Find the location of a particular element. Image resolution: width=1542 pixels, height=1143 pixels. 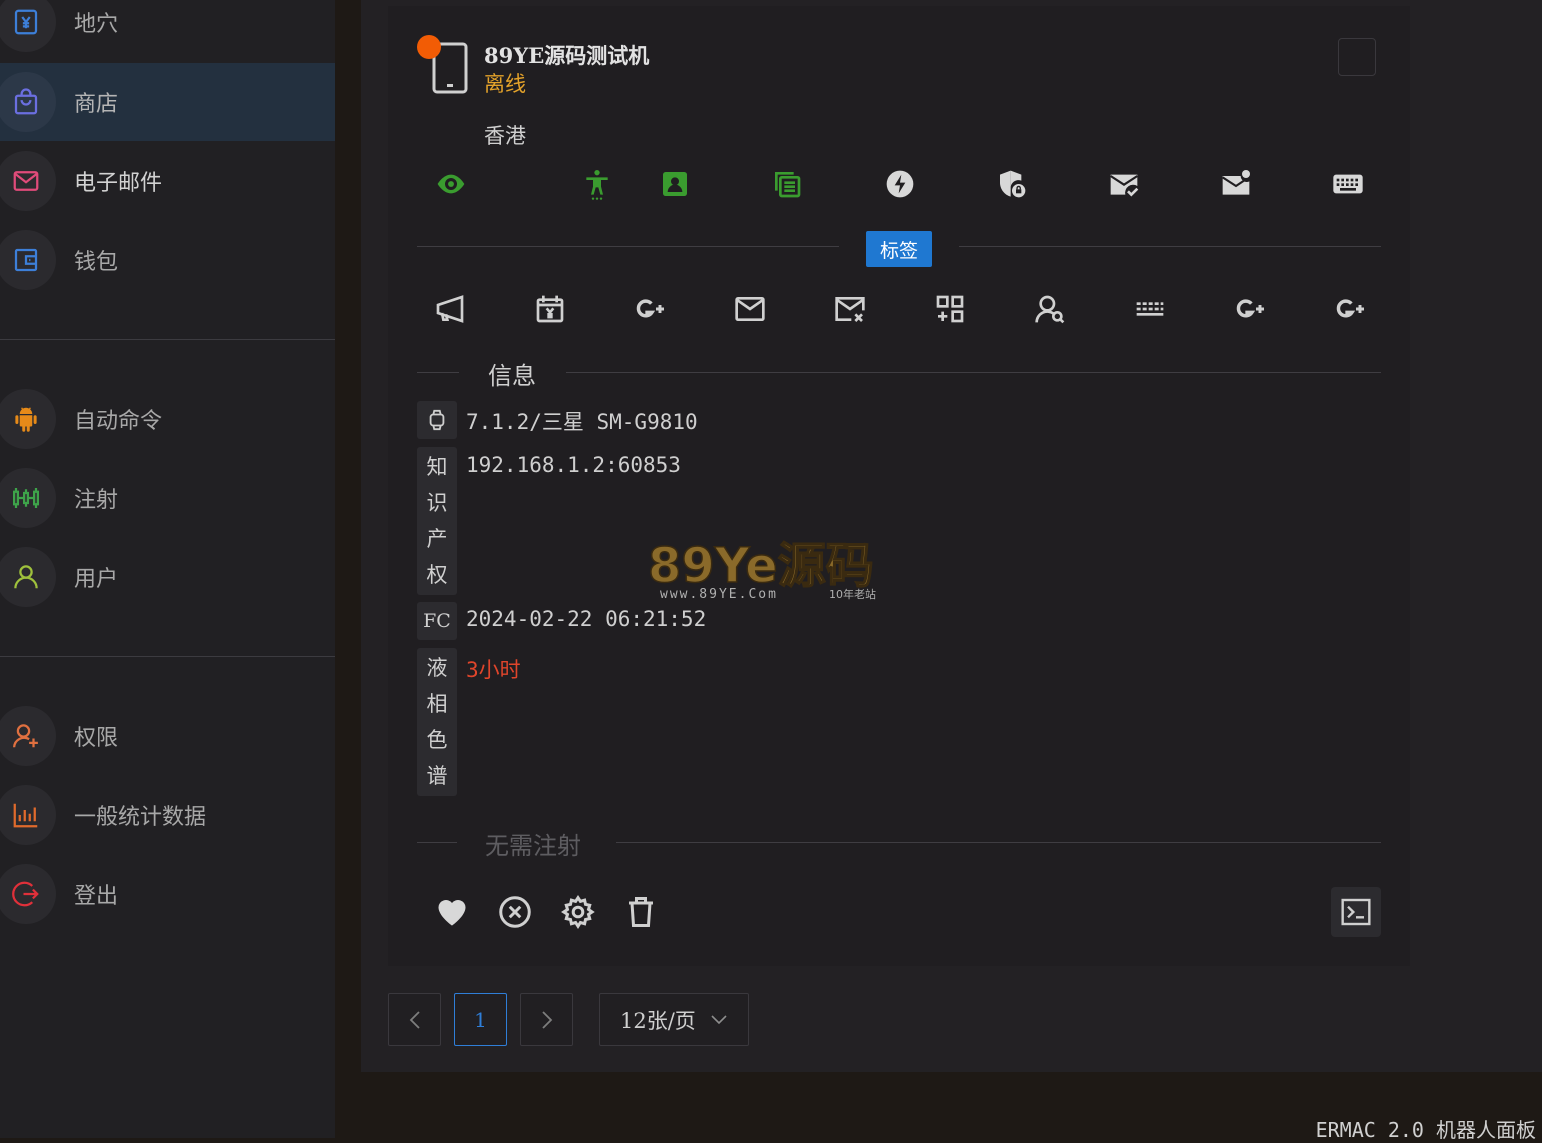

sidebar-item-label: 一般统计数据 is located at coordinates (140, 817).